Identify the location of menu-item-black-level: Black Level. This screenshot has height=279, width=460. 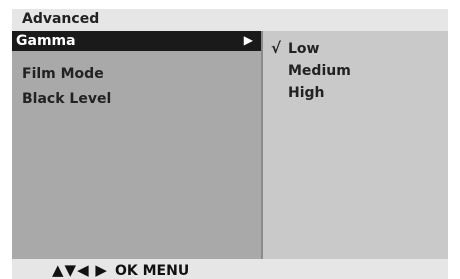
(136, 99).